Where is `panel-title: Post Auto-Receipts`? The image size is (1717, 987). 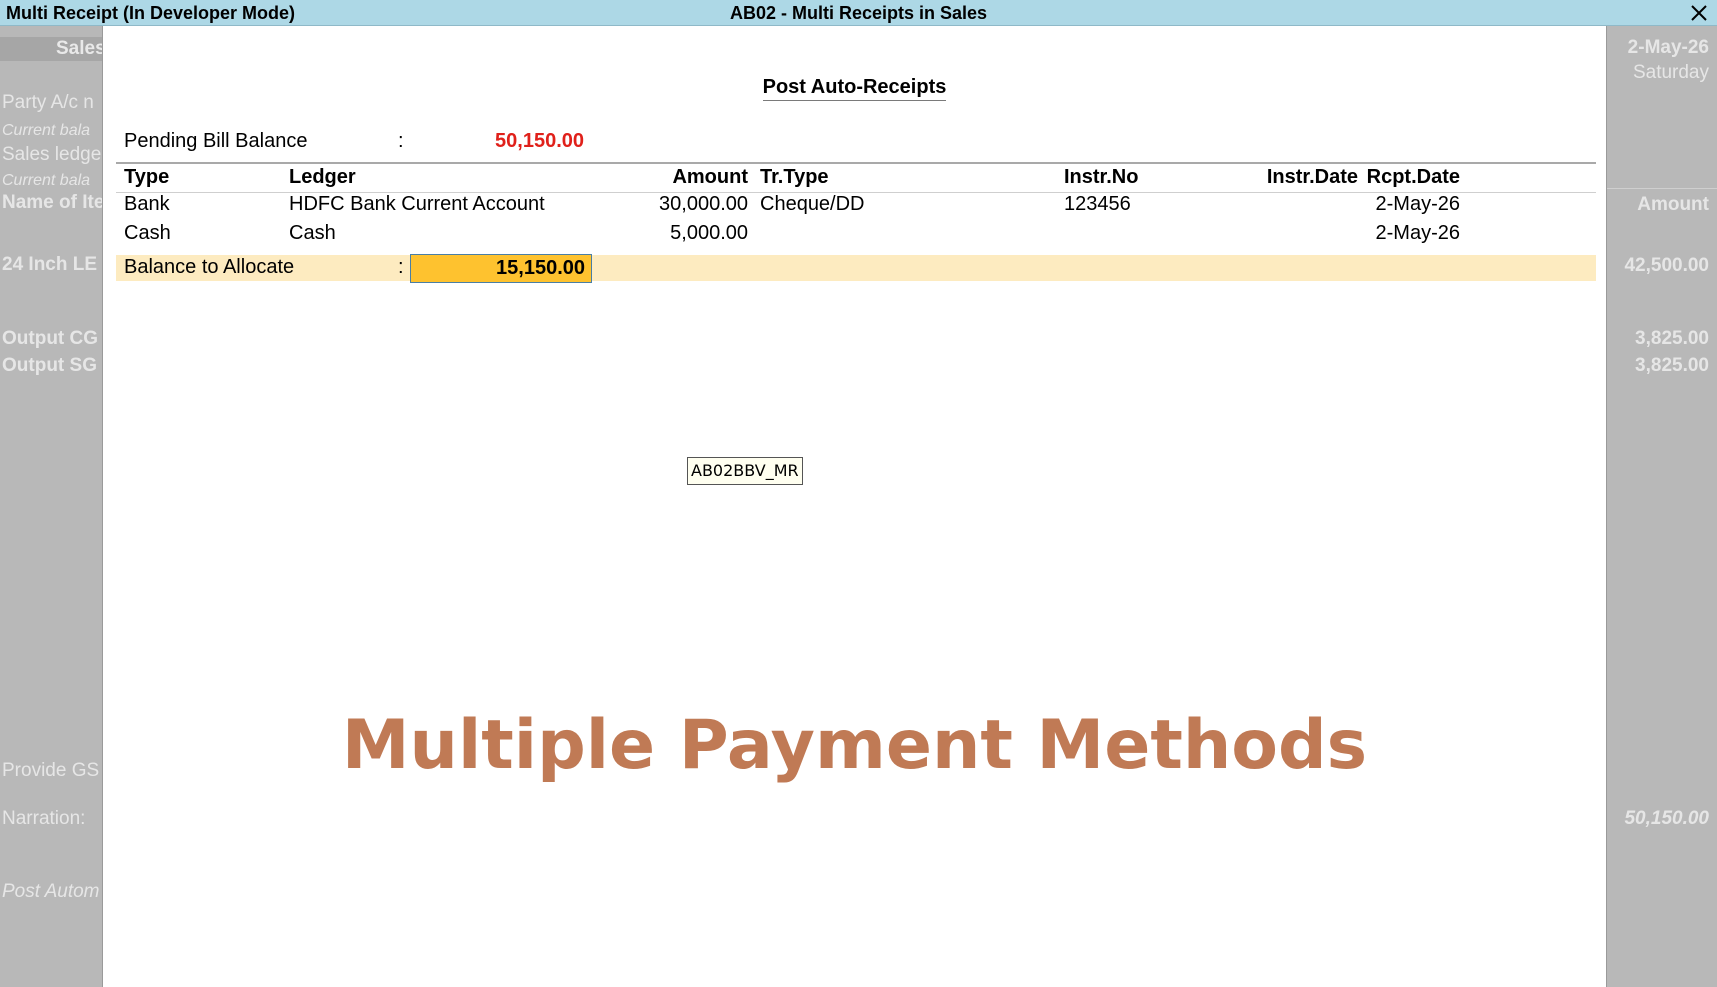 panel-title: Post Auto-Receipts is located at coordinates (854, 88).